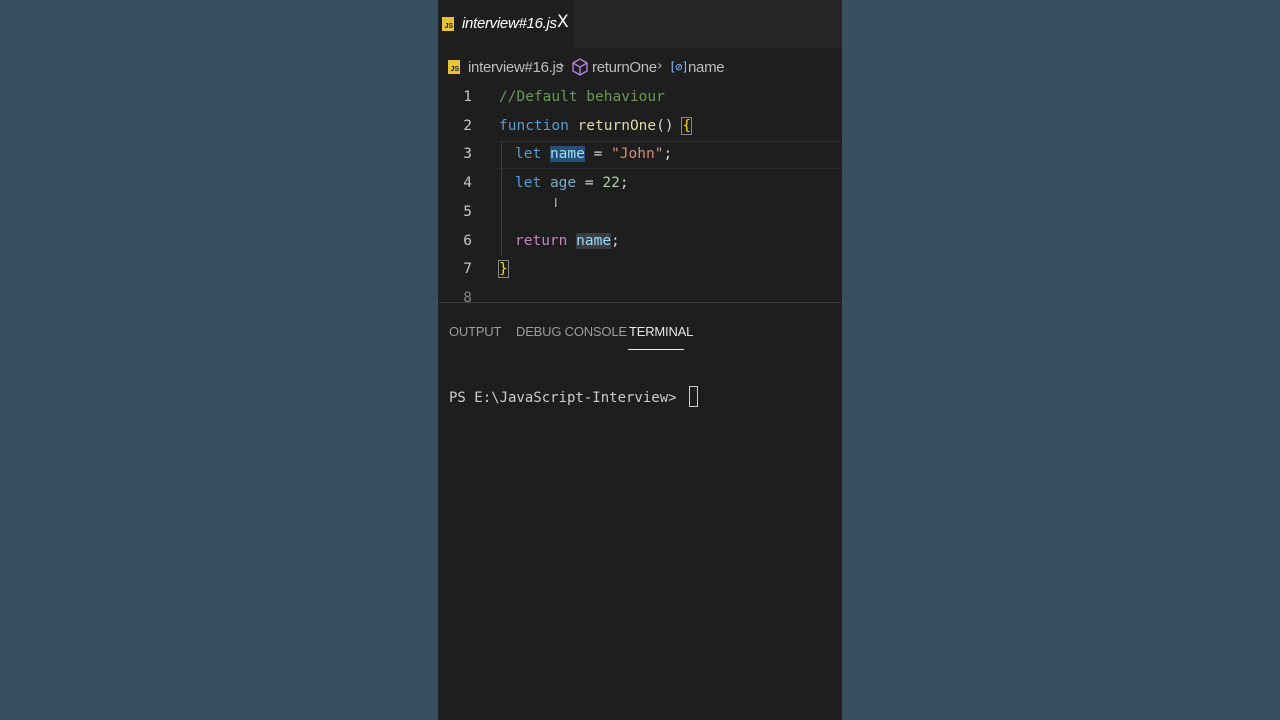 This screenshot has height=720, width=1280. I want to click on editor-tab-bar: JS interview#16.js X, so click(640, 24).